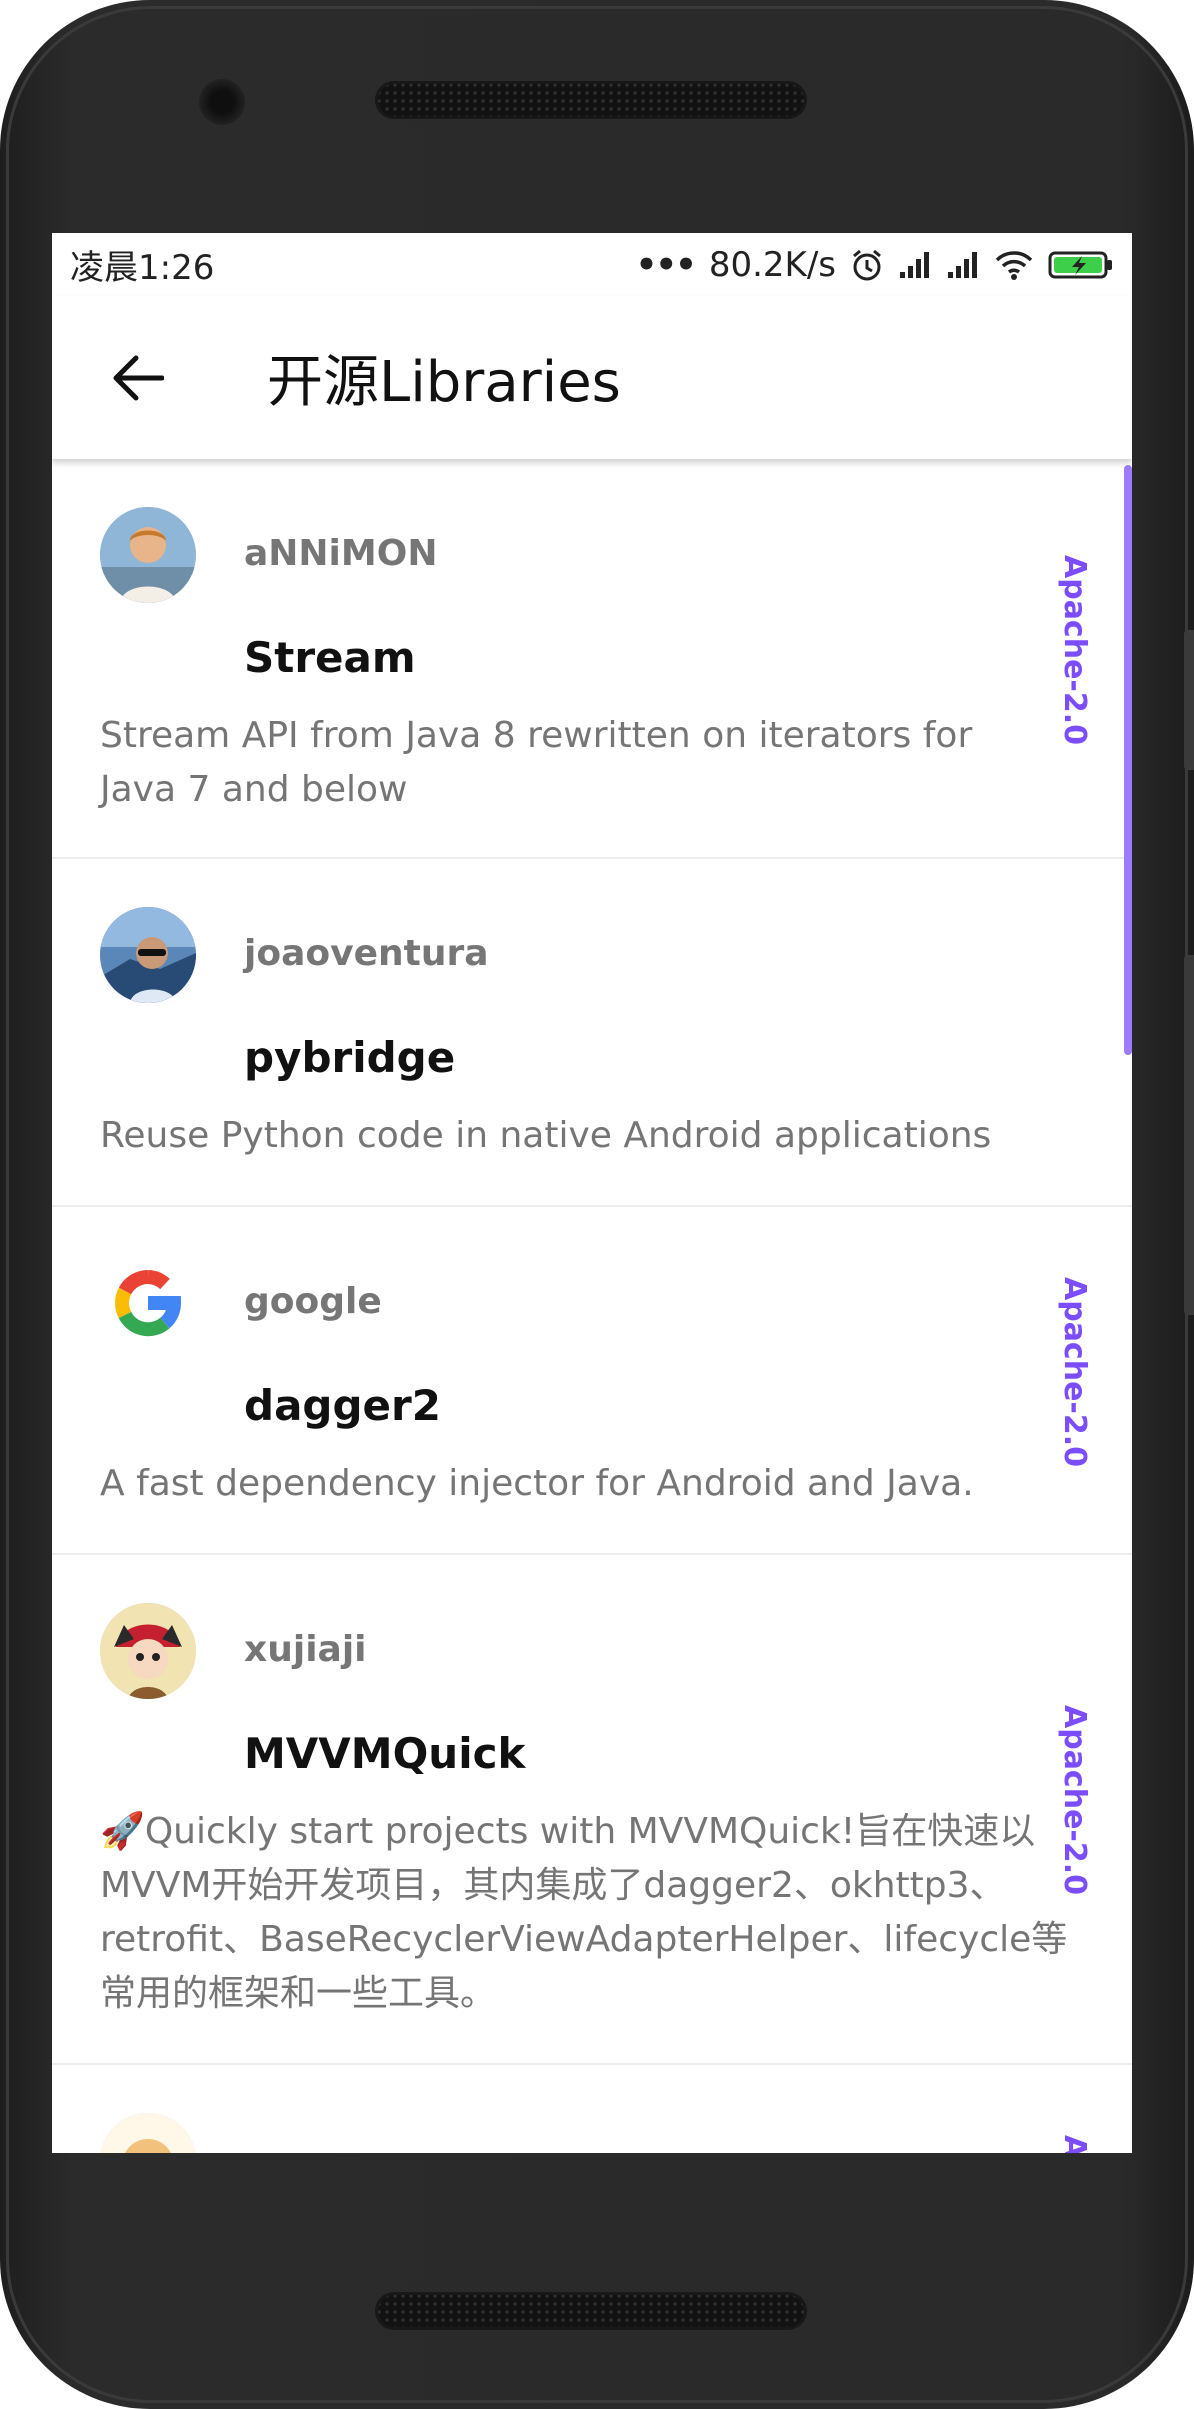 The height and width of the screenshot is (2409, 1194). Describe the element at coordinates (1081, 265) in the screenshot. I see `battery-charging-icon` at that location.